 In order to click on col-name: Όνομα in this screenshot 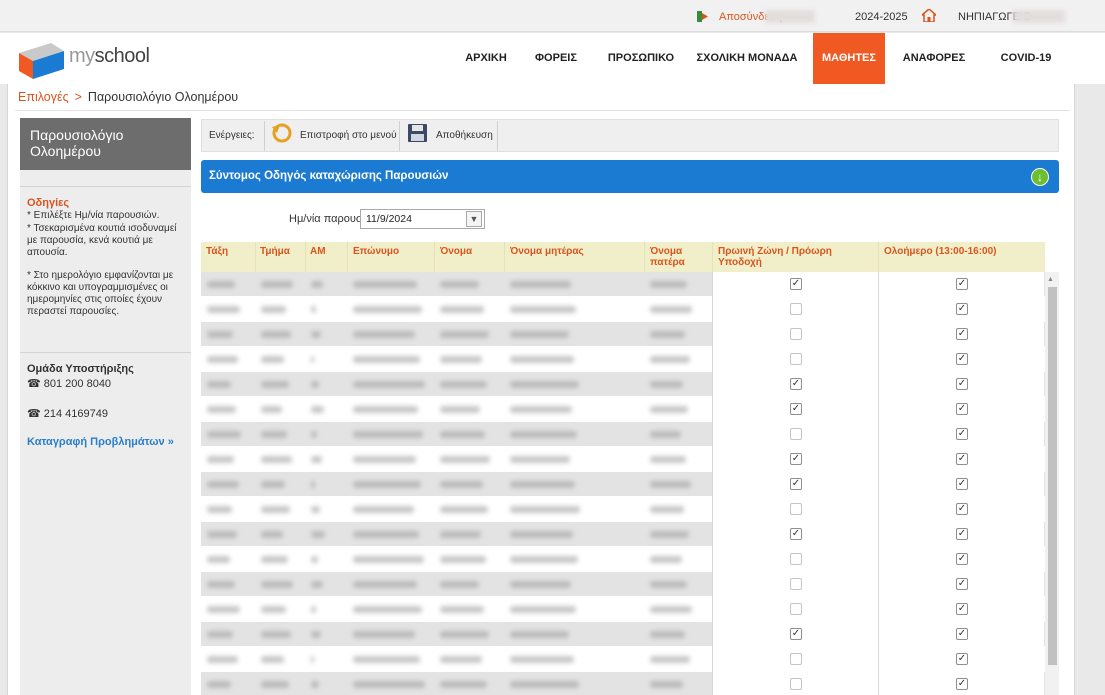, I will do `click(456, 251)`.